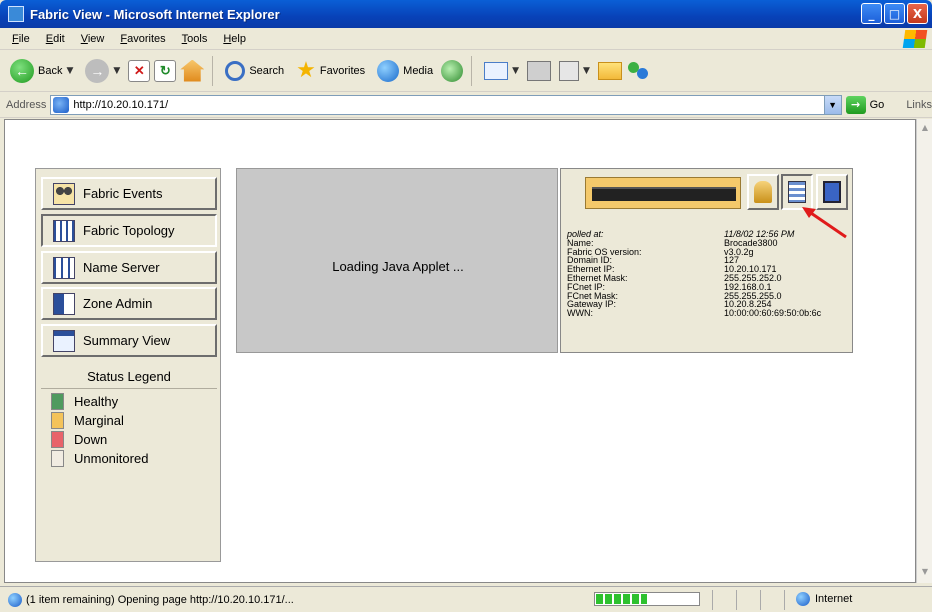 This screenshot has width=932, height=612. I want to click on summary-view-icon, so click(64, 340).